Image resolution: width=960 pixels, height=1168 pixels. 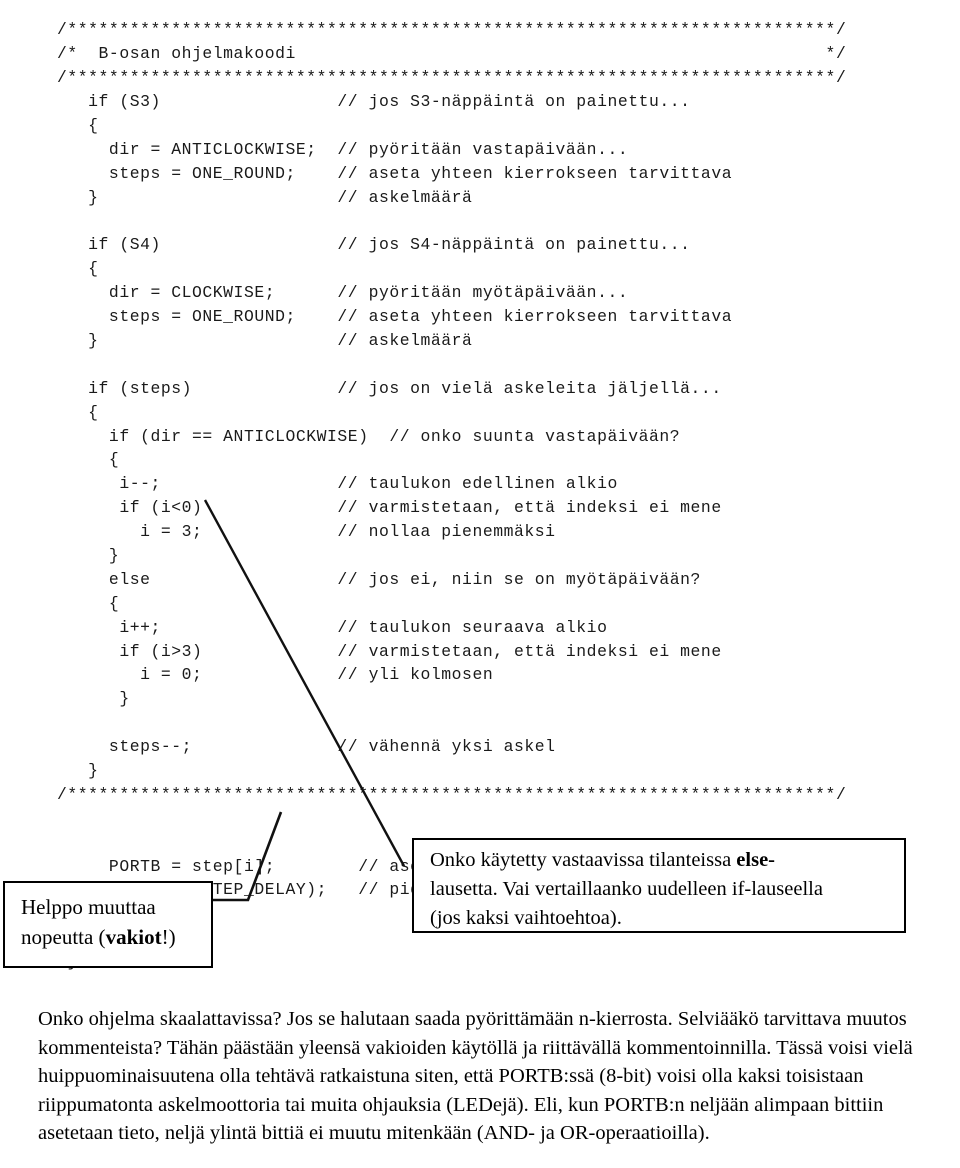 What do you see at coordinates (275, 675) in the screenshot?
I see `code-line: i = 0; // yli kolmosen` at bounding box center [275, 675].